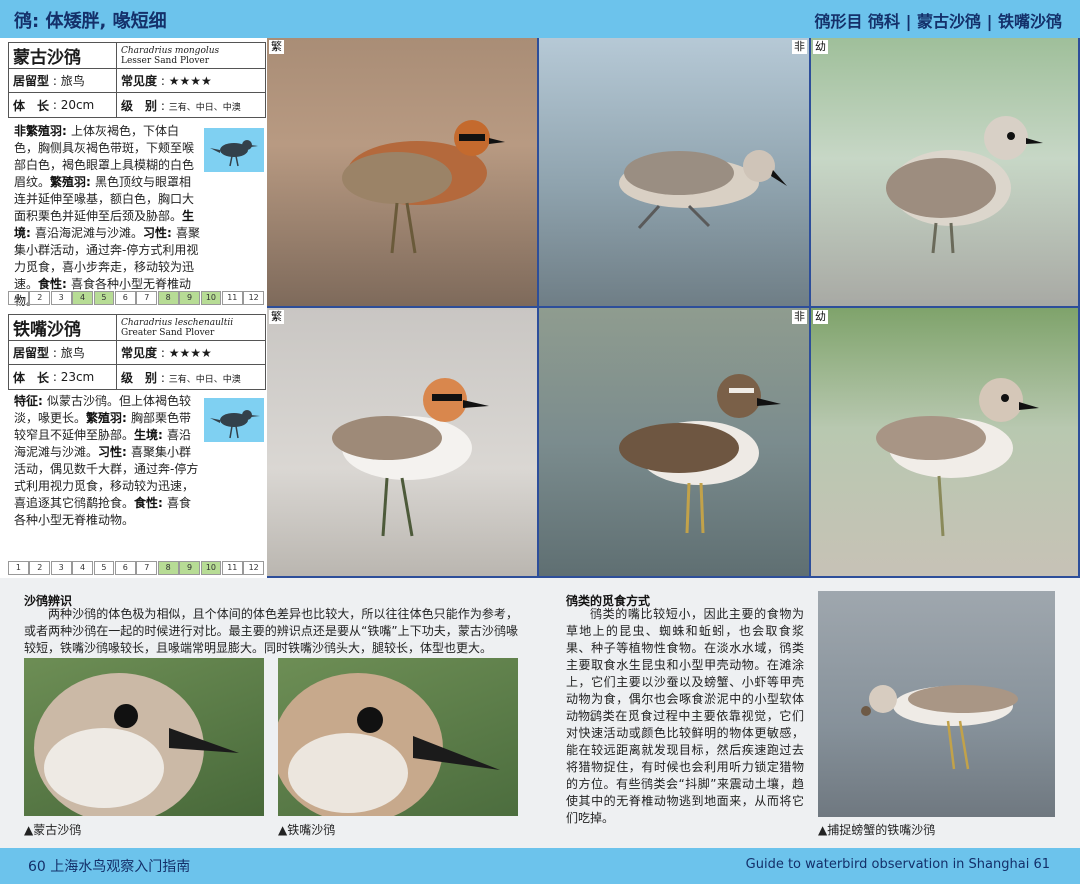  What do you see at coordinates (63, 55) in the screenshot?
I see `species-name: 蒙古沙鸻` at bounding box center [63, 55].